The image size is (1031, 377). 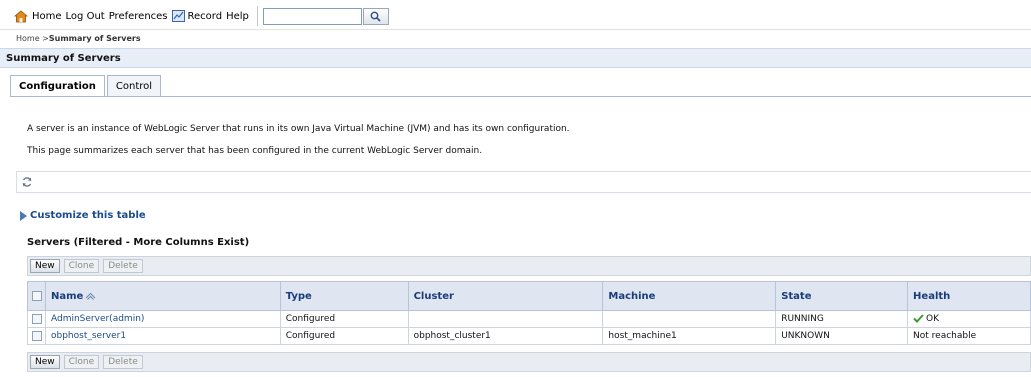 I want to click on table-toolbar-top: New Clone Delete, so click(x=529, y=266).